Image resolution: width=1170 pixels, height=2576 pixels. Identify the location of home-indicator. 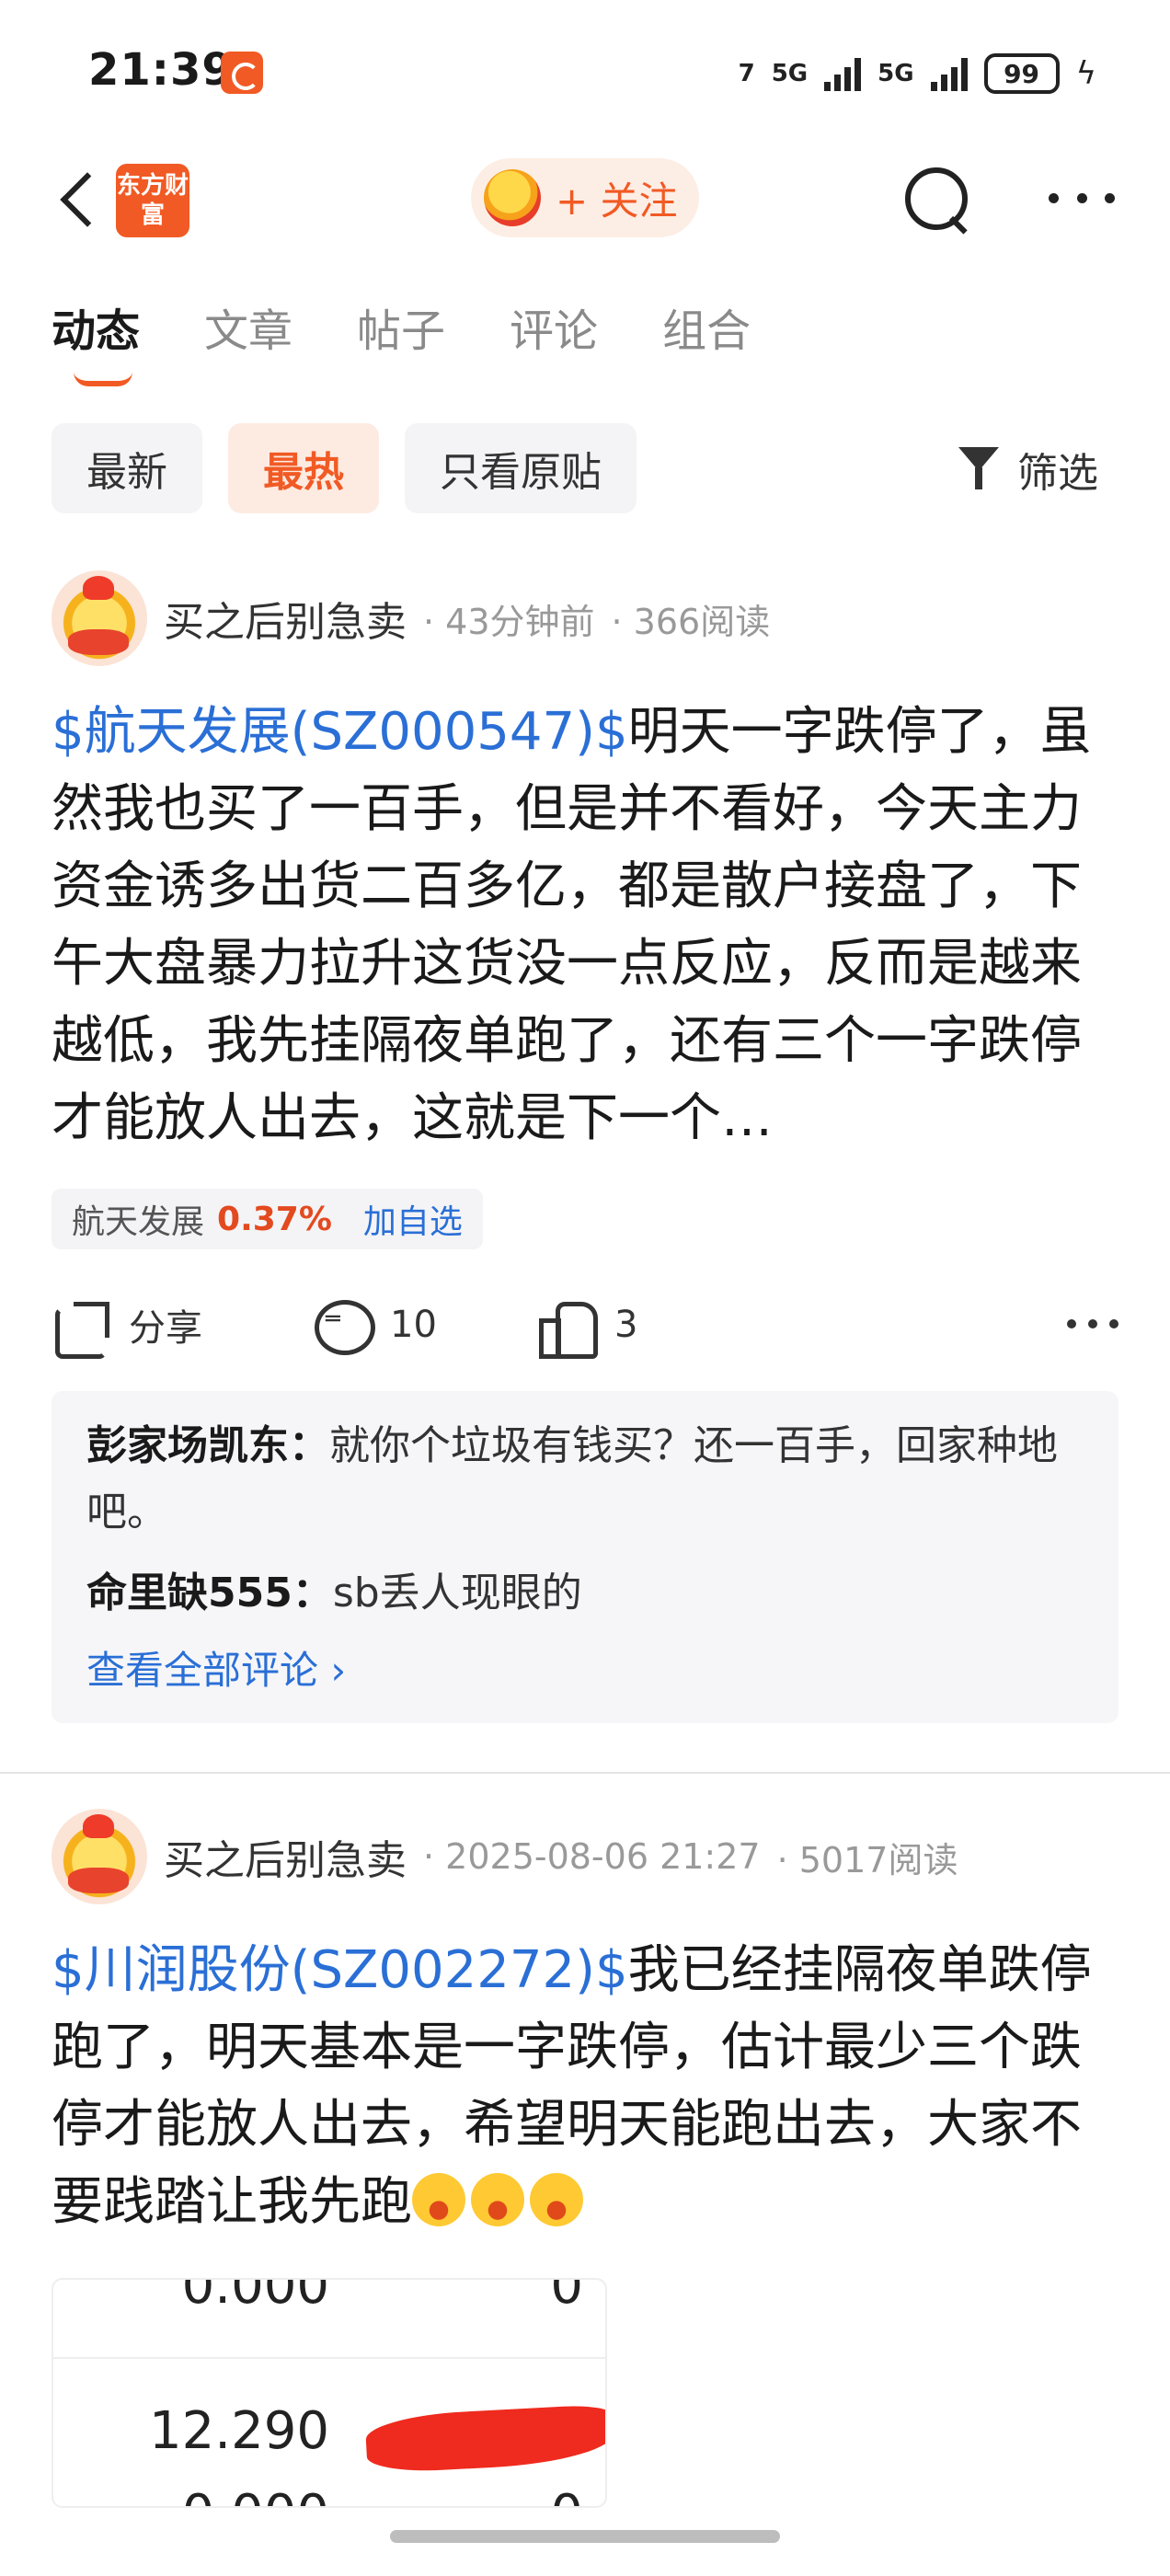
(585, 2536).